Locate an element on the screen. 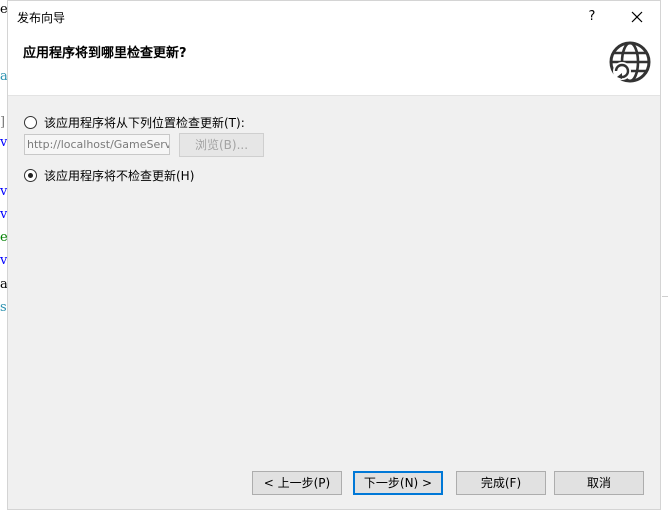 The image size is (668, 514). finish-button: 完成(F) is located at coordinates (501, 483).